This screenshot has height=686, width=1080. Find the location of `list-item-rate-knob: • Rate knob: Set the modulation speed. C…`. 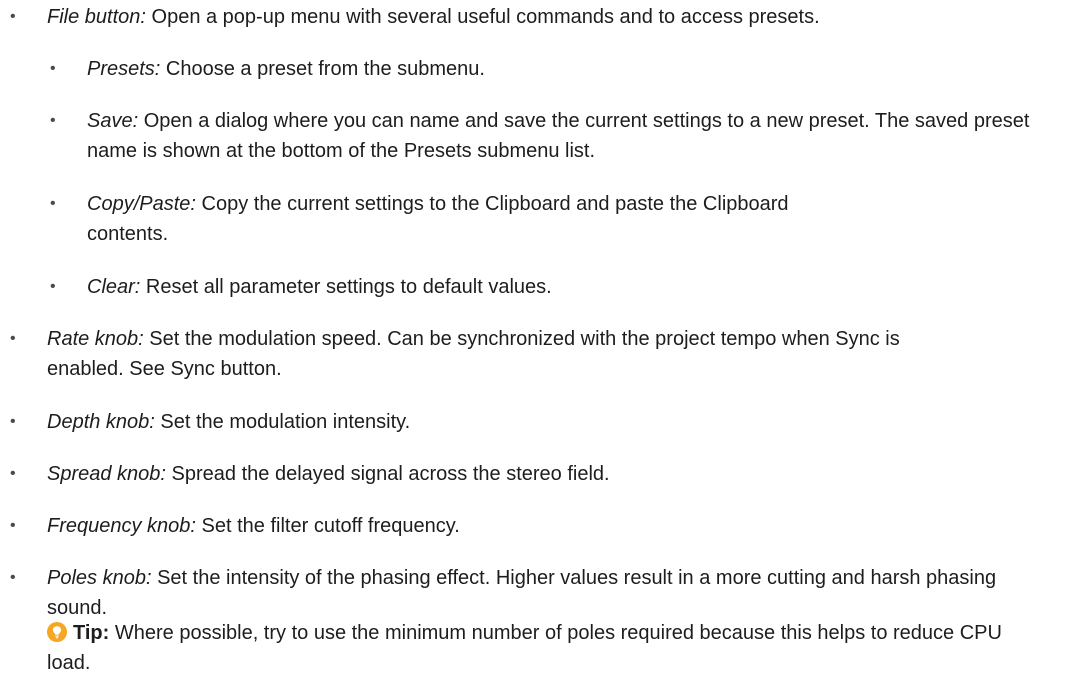

list-item-rate-knob: • Rate knob: Set the modulation speed. C… is located at coordinates (463, 354).